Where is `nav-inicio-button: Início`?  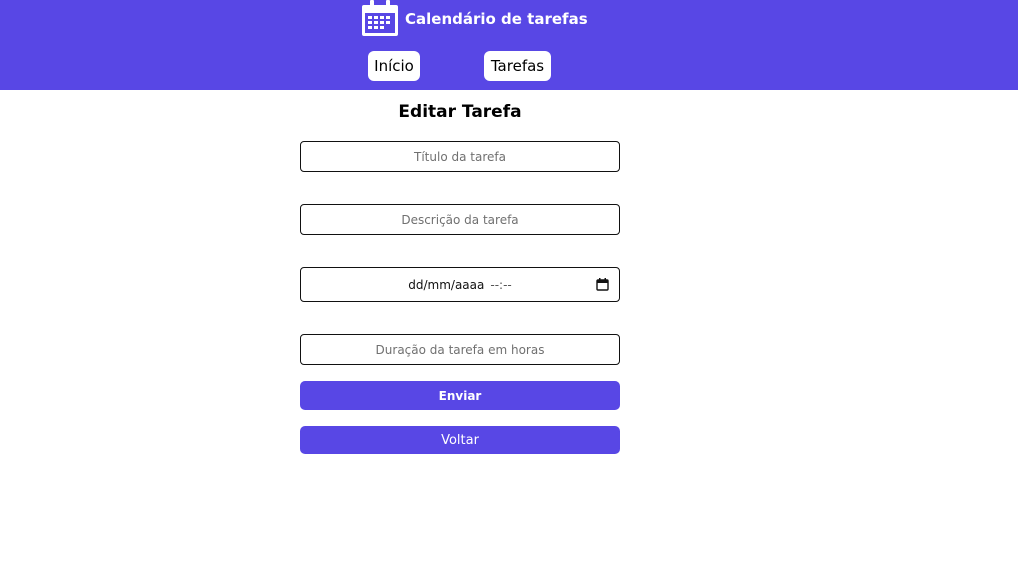
nav-inicio-button: Início is located at coordinates (394, 66).